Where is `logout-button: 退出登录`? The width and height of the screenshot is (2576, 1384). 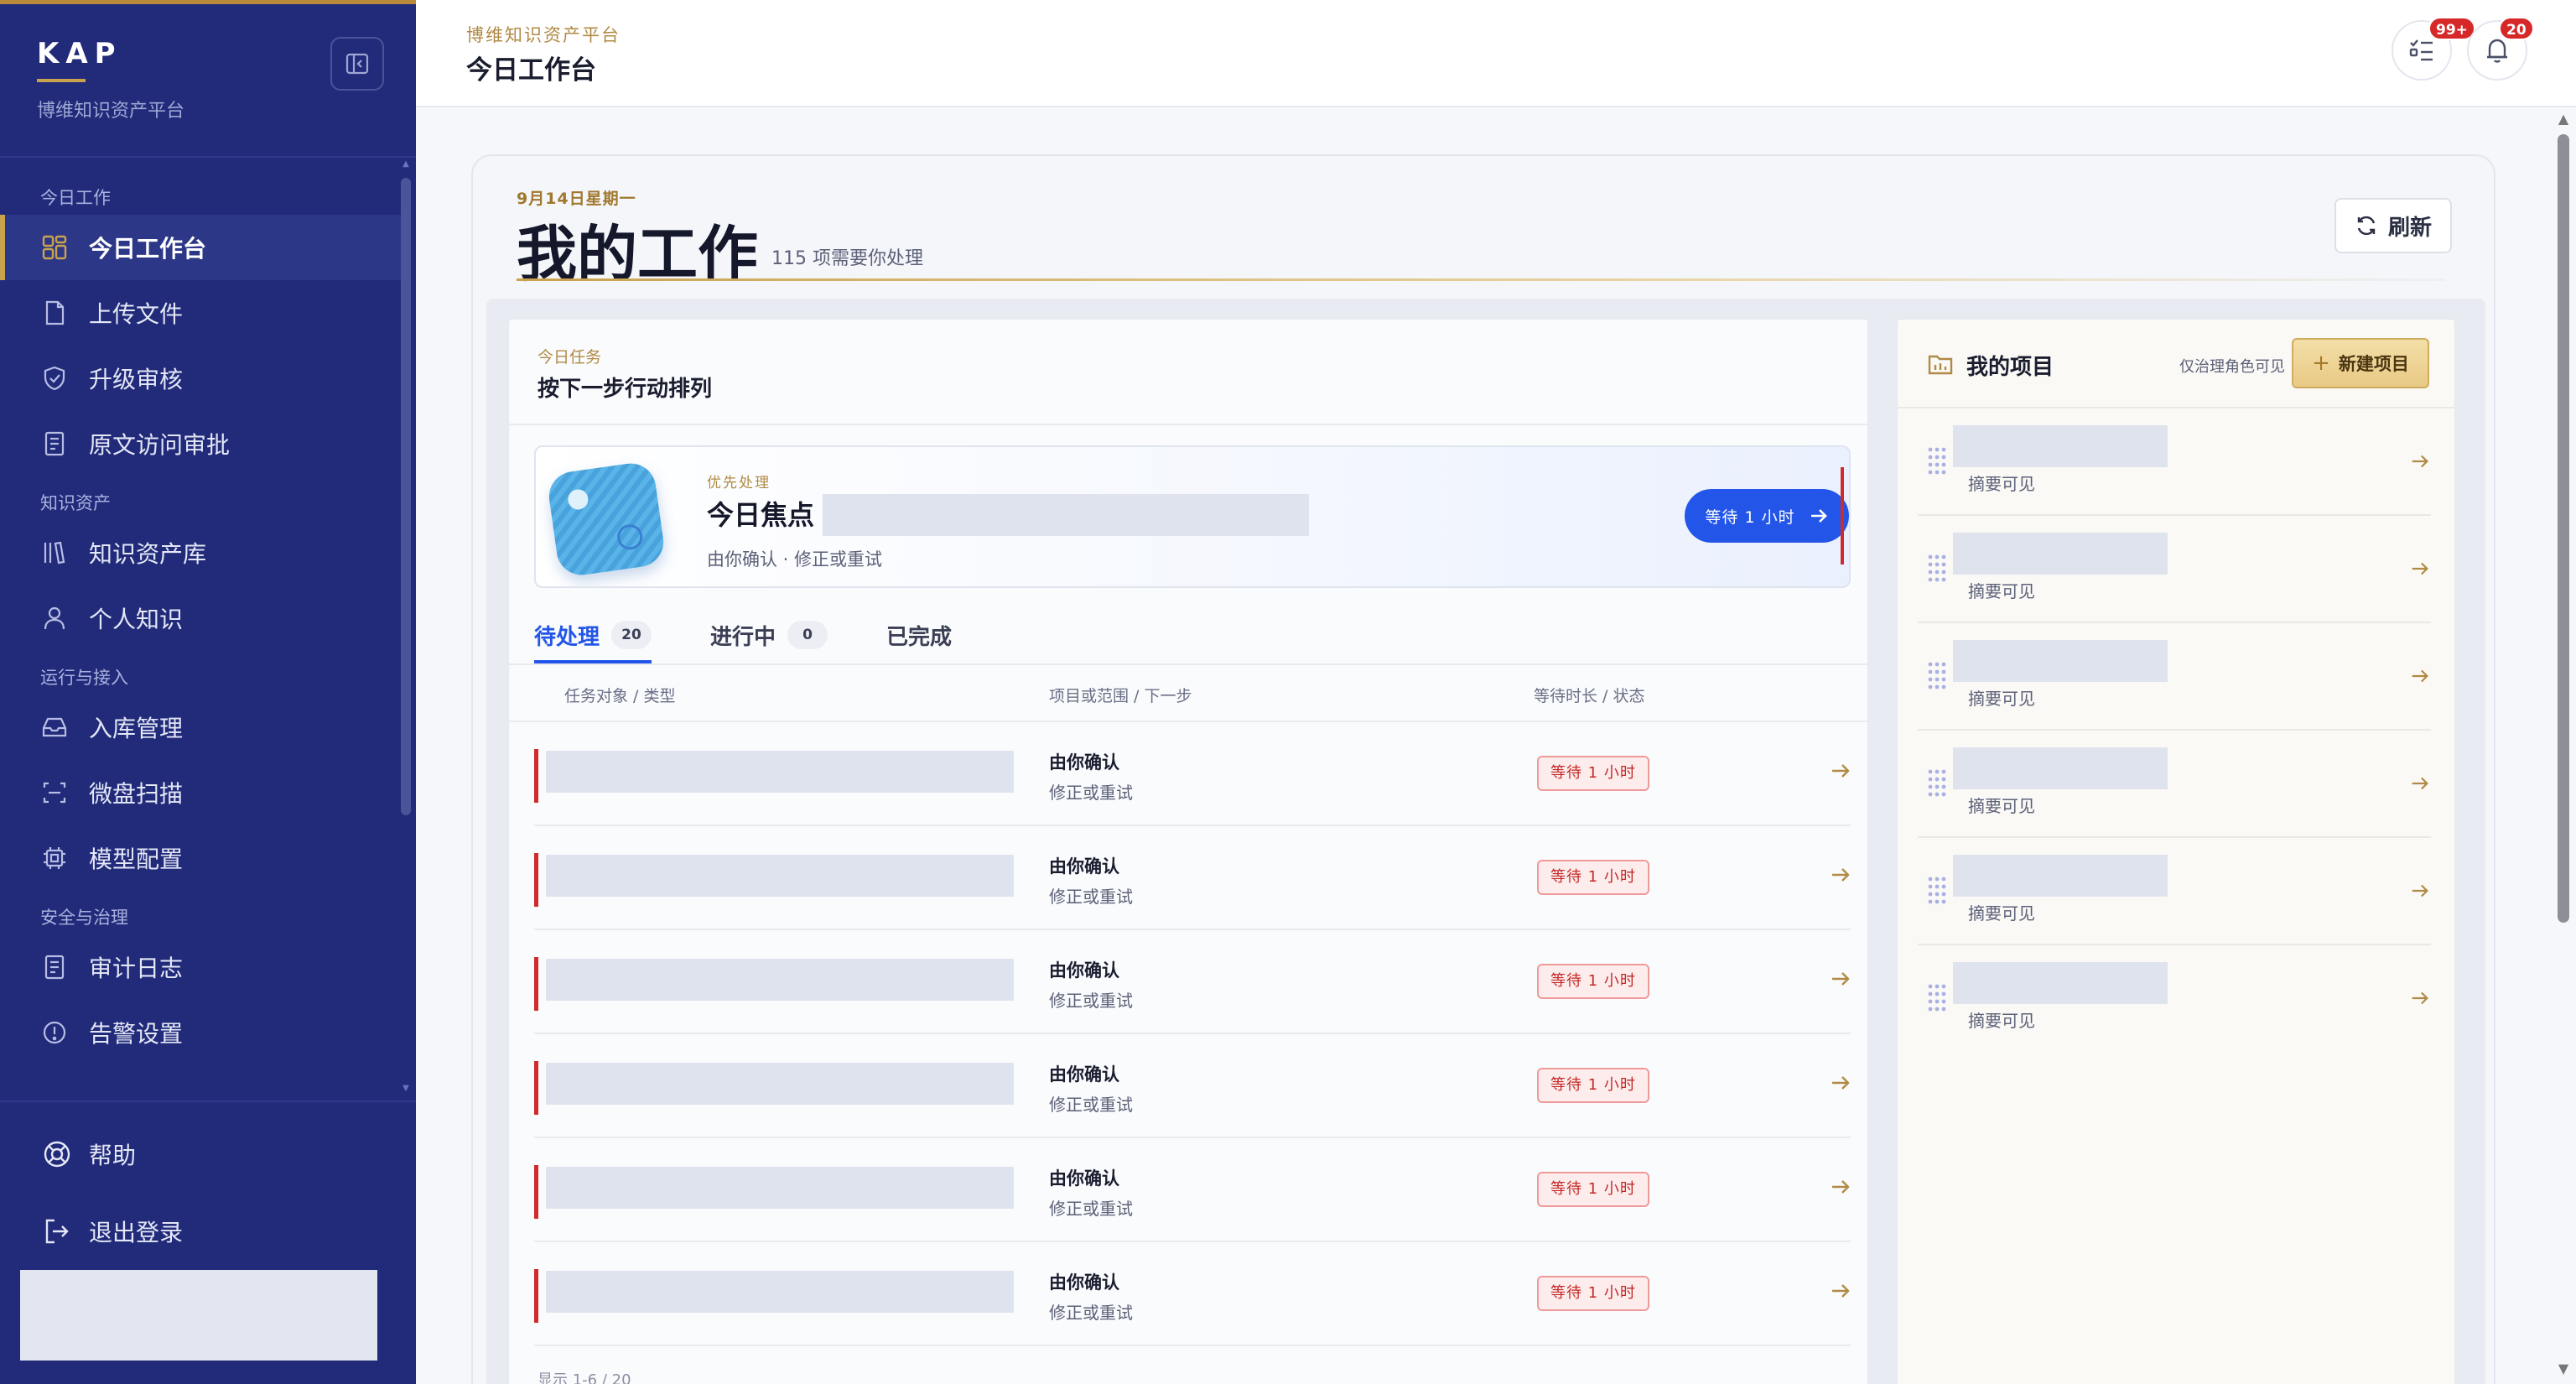 logout-button: 退出登录 is located at coordinates (208, 1231).